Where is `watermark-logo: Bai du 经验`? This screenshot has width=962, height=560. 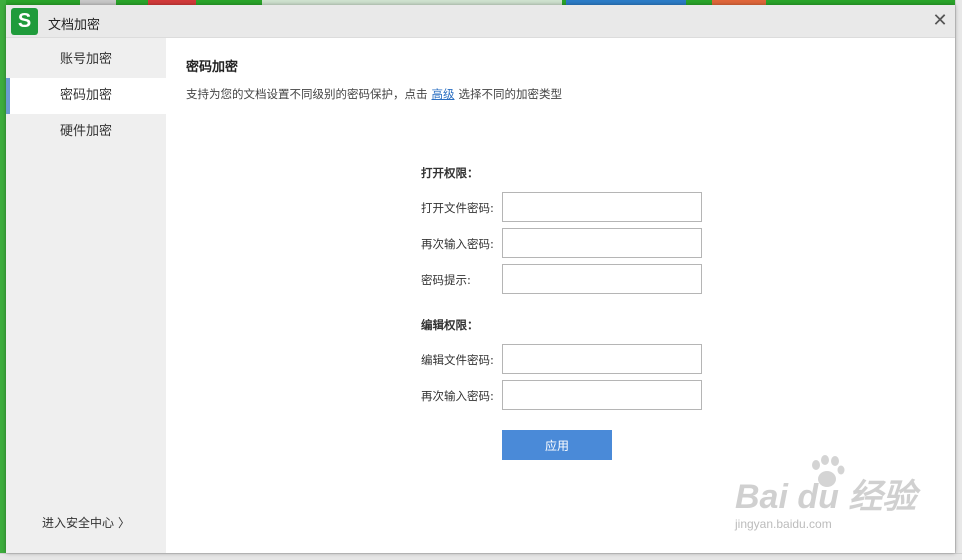
watermark-logo: Bai du 经验 is located at coordinates (826, 497).